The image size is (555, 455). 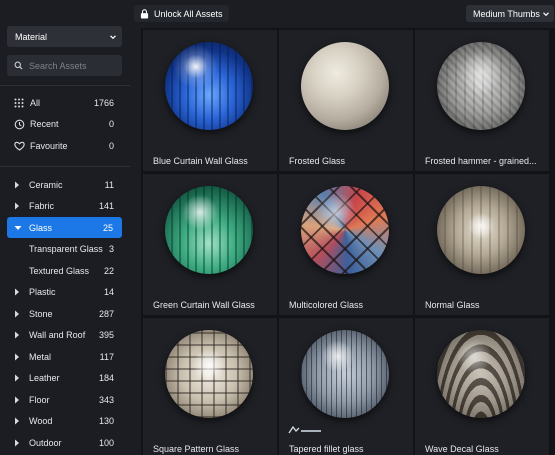 What do you see at coordinates (326, 449) in the screenshot?
I see `asset-name: Tapered fillet glass` at bounding box center [326, 449].